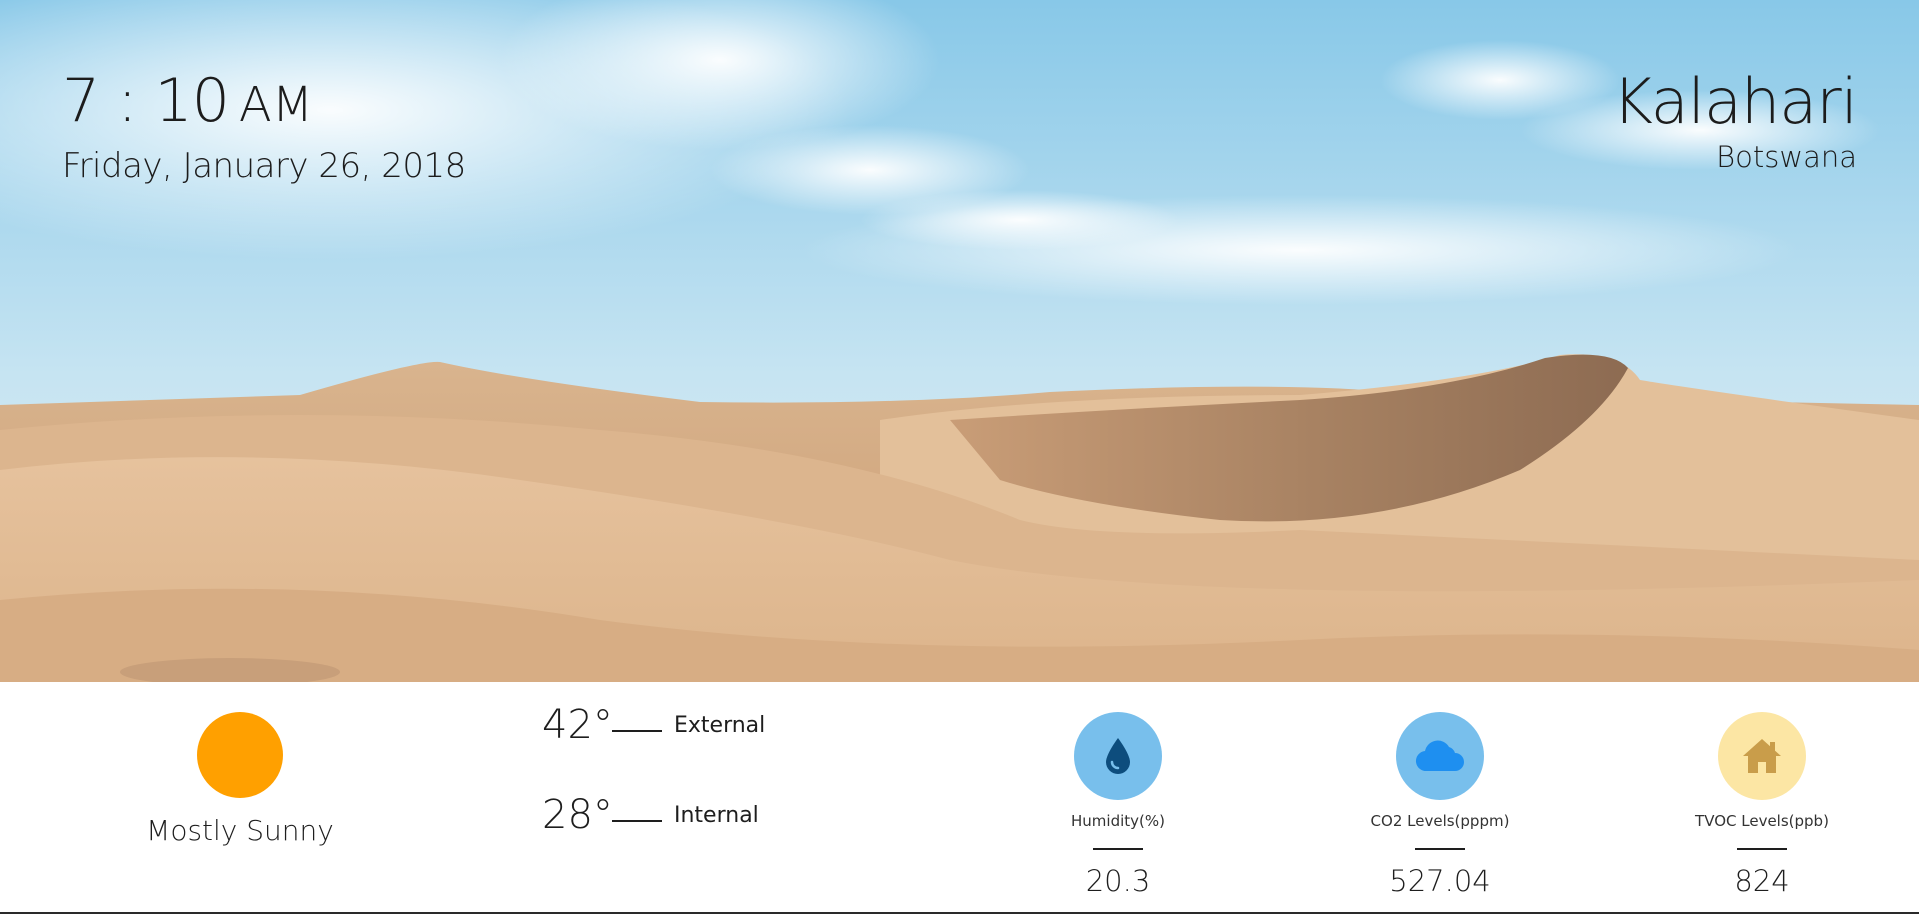 The width and height of the screenshot is (1919, 914). Describe the element at coordinates (1440, 821) in the screenshot. I see `sensor-label: CO2 Levels(pppm)` at that location.